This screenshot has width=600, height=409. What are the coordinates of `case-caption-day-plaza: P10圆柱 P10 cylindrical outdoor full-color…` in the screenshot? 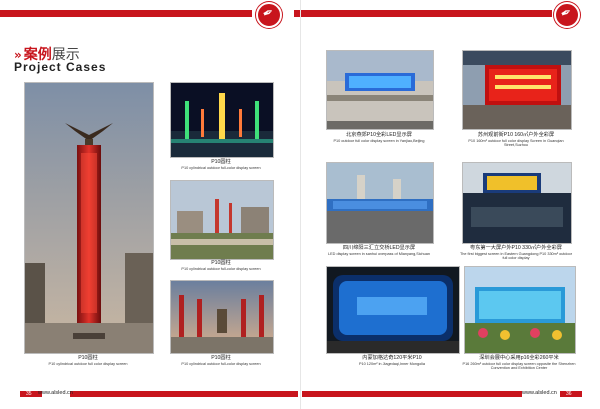 It's located at (221, 265).